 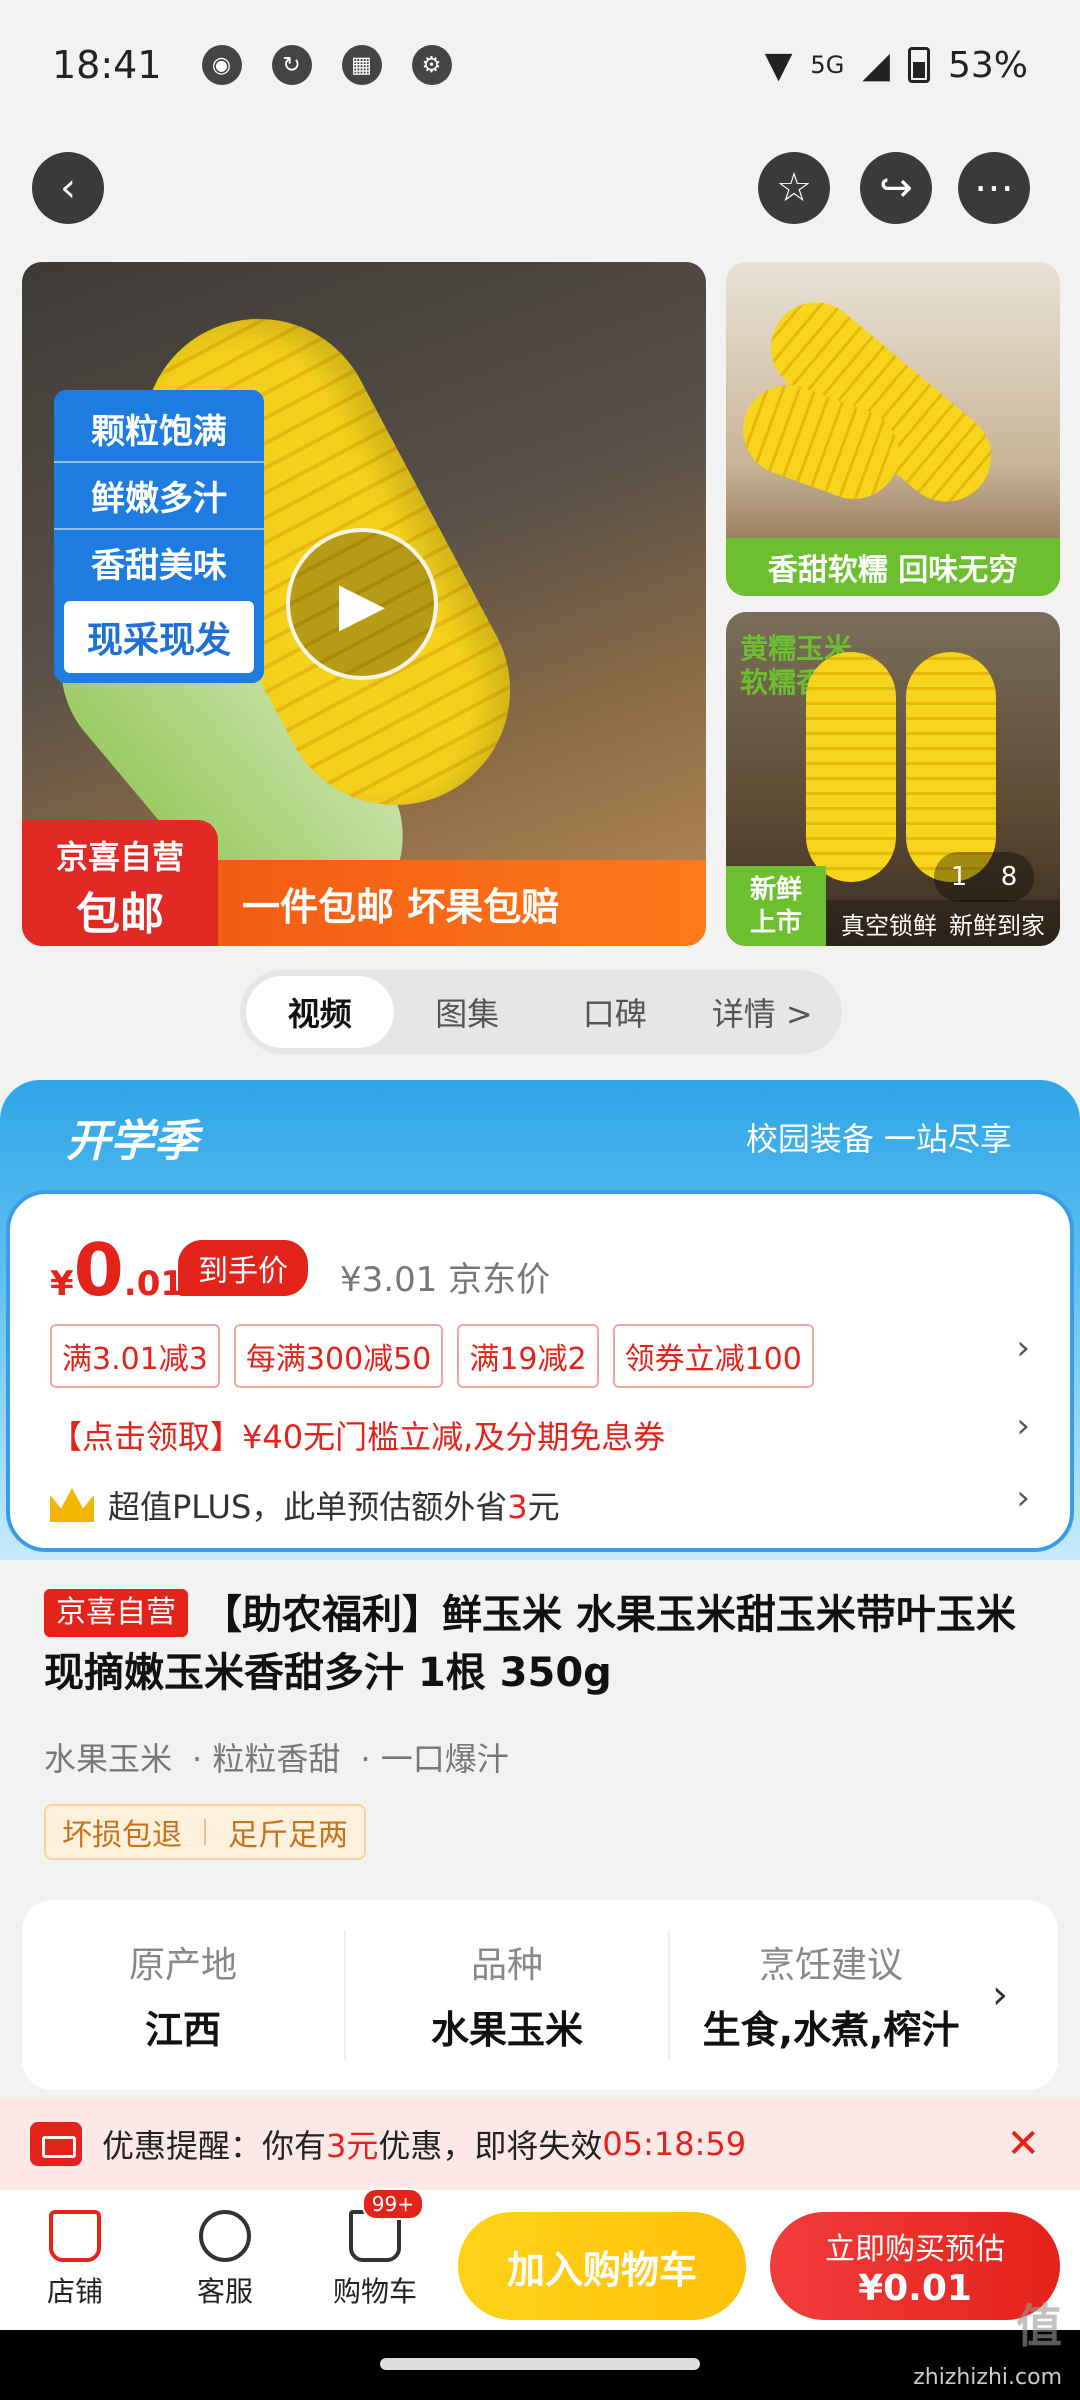 I want to click on coupon-tag: 每满300减50, so click(x=338, y=1356).